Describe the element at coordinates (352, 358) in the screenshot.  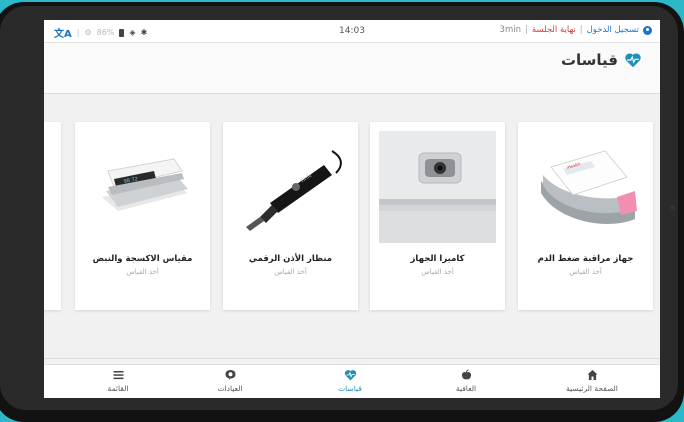
I see `divider` at that location.